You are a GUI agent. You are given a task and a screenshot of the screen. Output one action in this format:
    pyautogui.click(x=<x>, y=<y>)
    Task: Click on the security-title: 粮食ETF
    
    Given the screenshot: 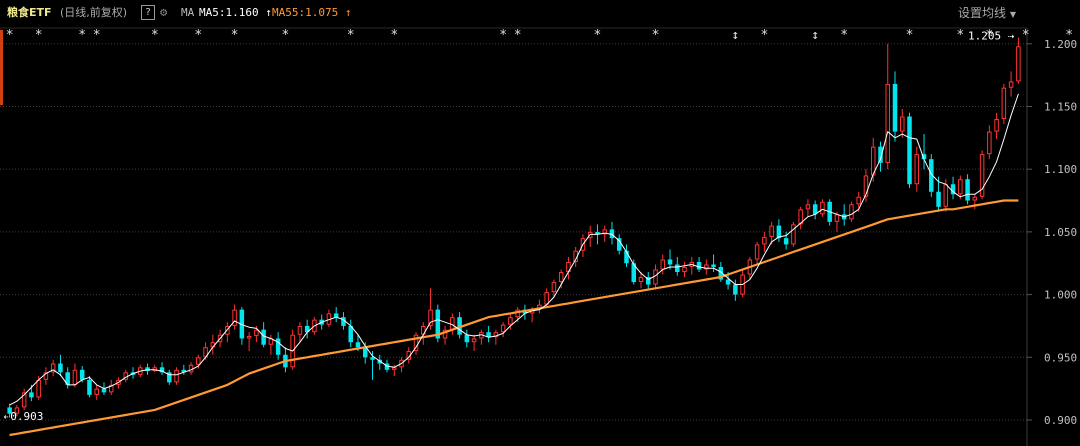 What is the action you would take?
    pyautogui.click(x=29, y=13)
    